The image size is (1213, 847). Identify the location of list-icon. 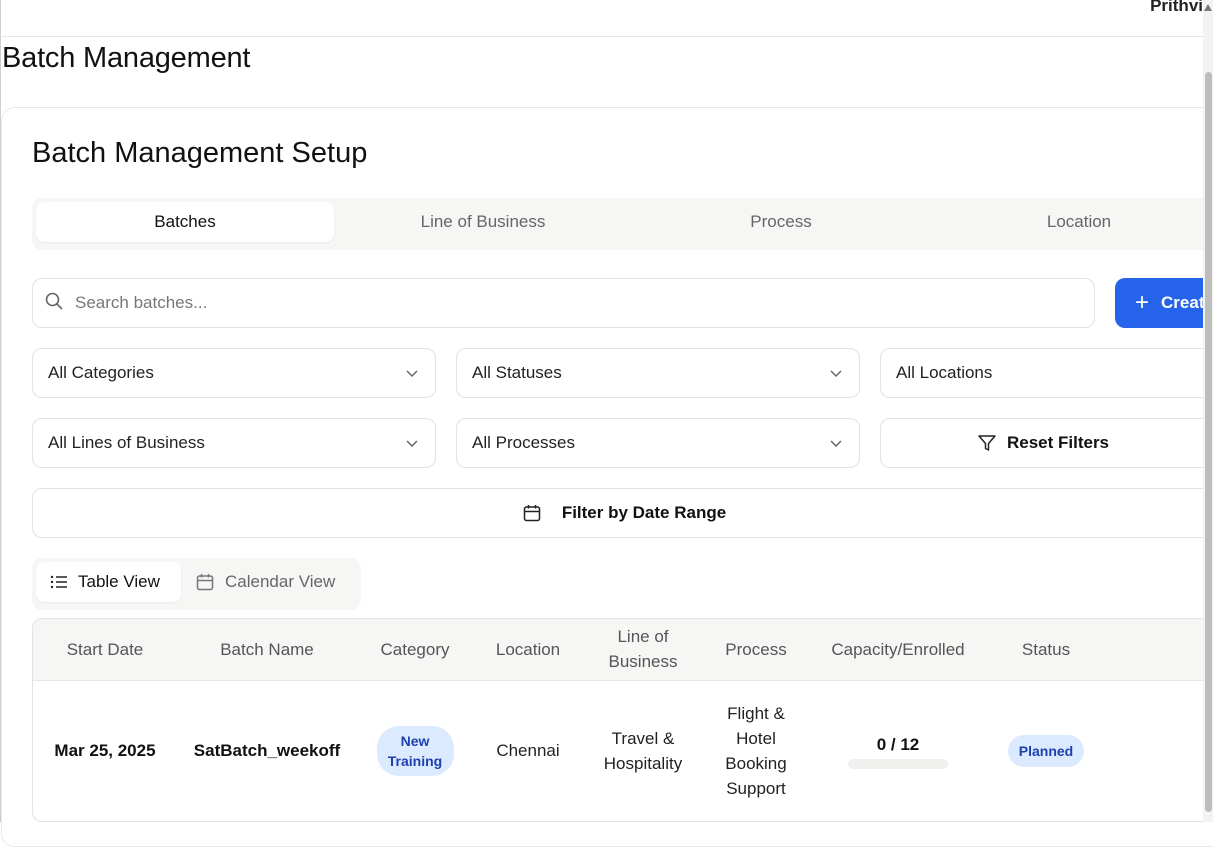
(58, 582).